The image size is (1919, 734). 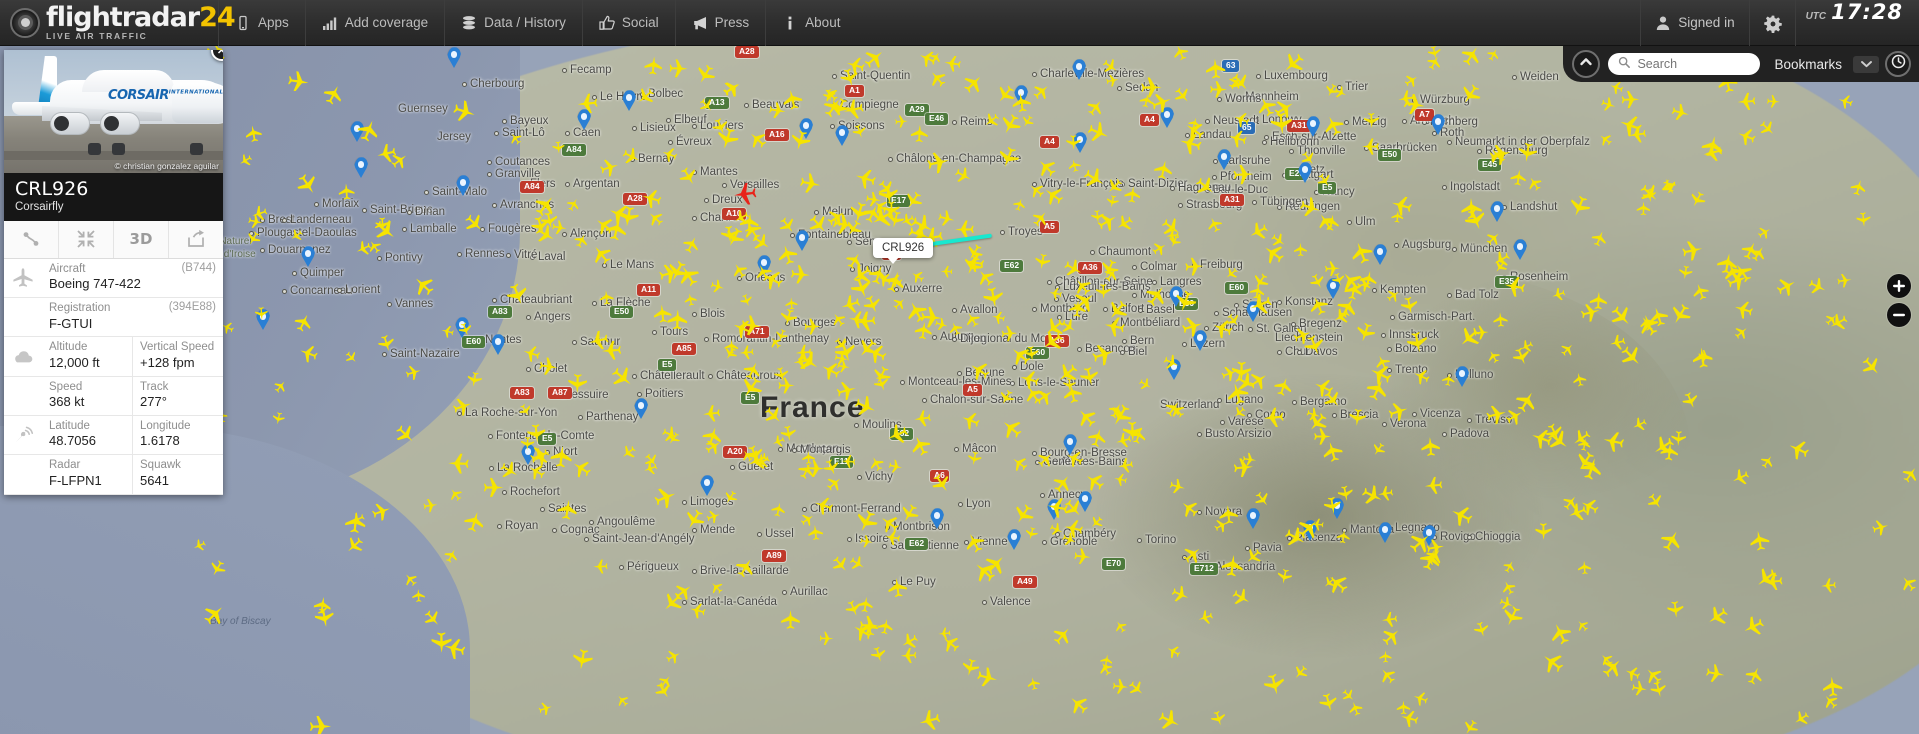 I want to click on bookmarks-dropdown-toggle, so click(x=1866, y=64).